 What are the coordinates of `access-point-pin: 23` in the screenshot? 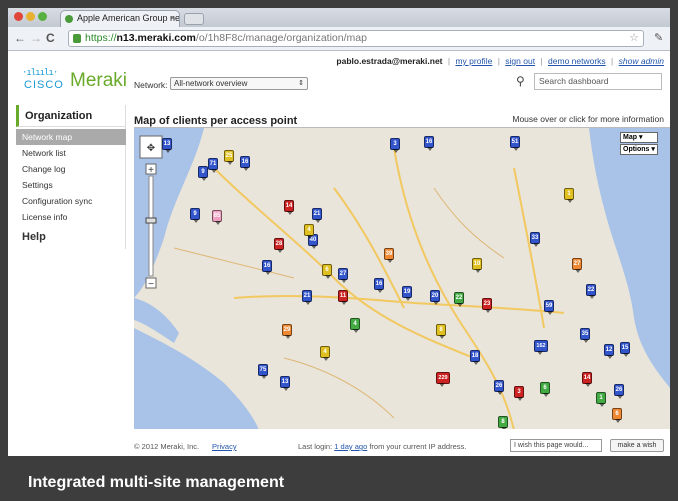 It's located at (487, 305).